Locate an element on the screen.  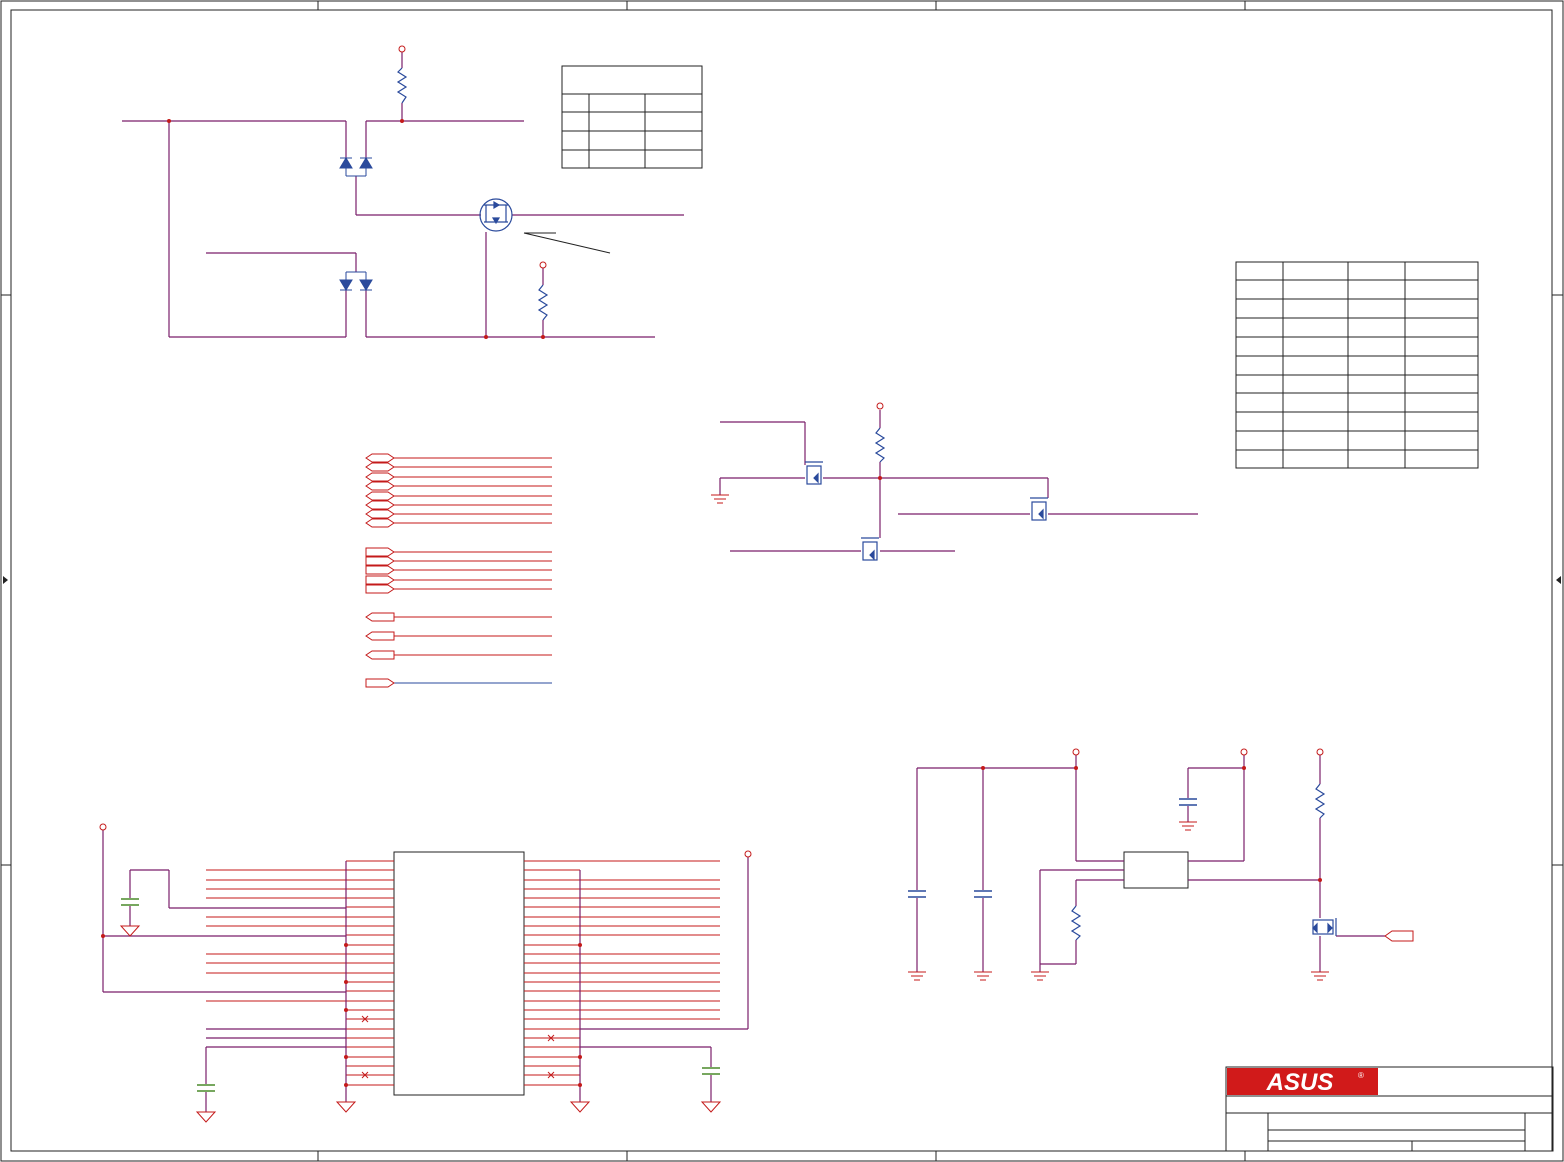
bottom-left-ic-circuit is located at coordinates (425, 973).